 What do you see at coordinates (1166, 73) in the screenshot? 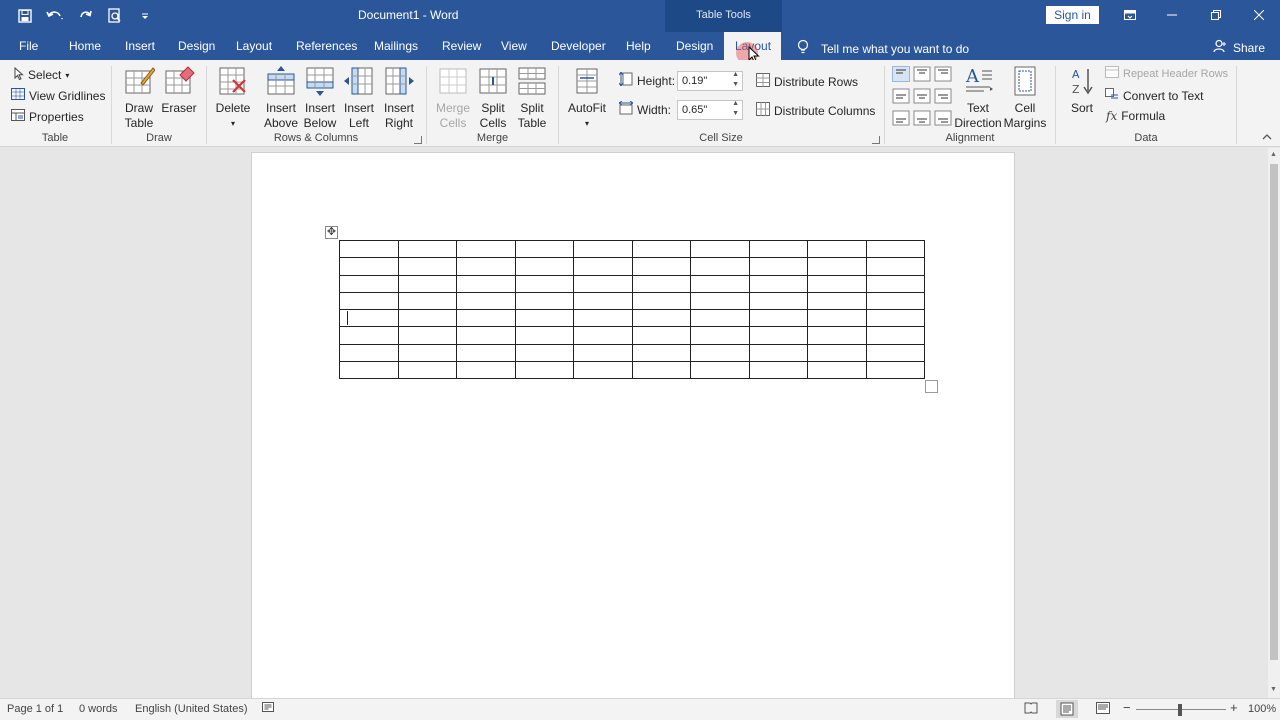
I see `repeat-header-rows-button: Repeat Header Rows` at bounding box center [1166, 73].